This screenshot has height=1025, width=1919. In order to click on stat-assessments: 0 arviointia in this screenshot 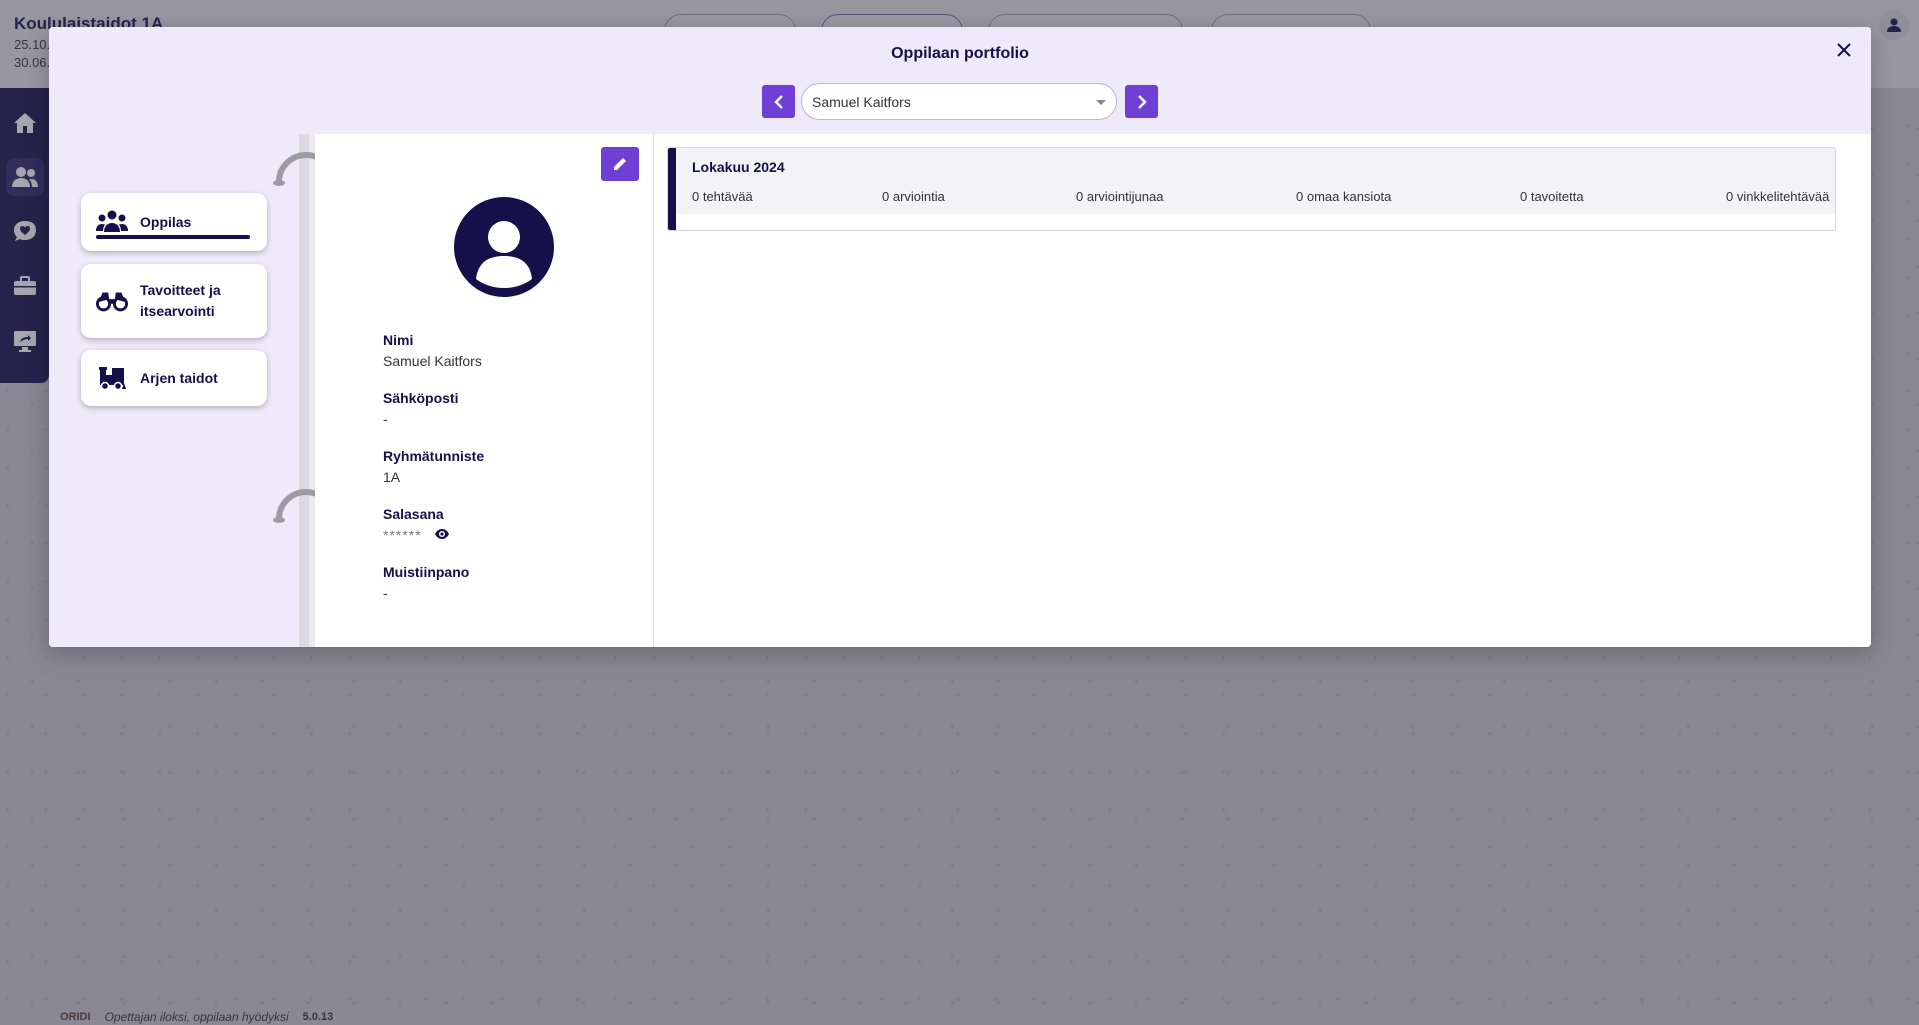, I will do `click(913, 196)`.